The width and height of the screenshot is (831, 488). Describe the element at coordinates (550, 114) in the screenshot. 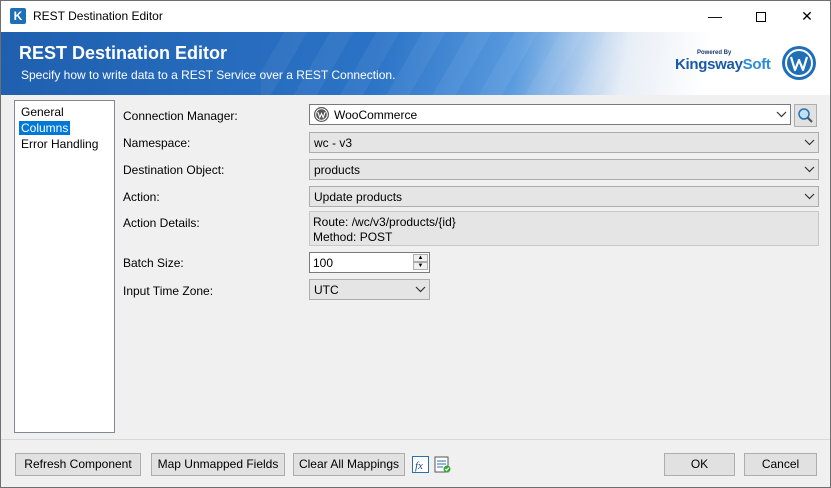

I see `connection-manager-select: WooCommerce` at that location.